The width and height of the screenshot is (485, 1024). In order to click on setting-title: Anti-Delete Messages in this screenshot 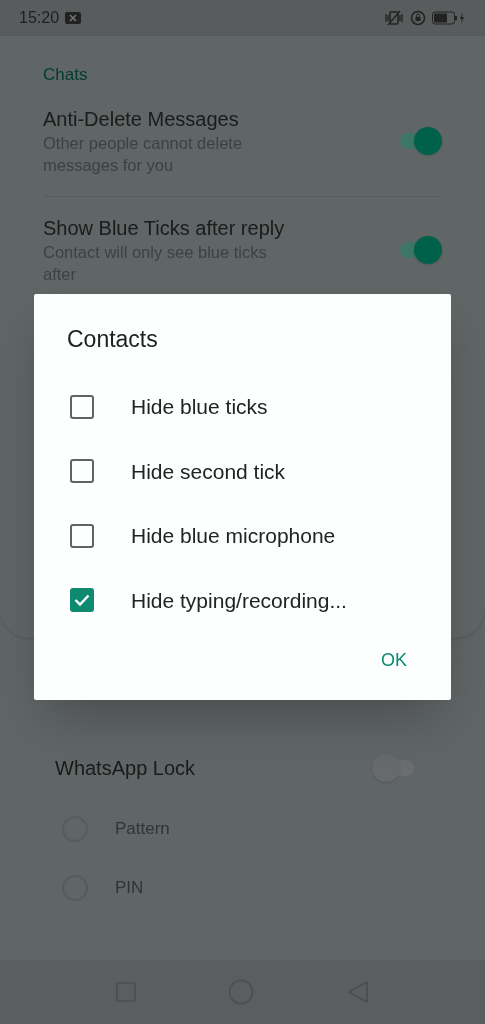, I will do `click(141, 119)`.